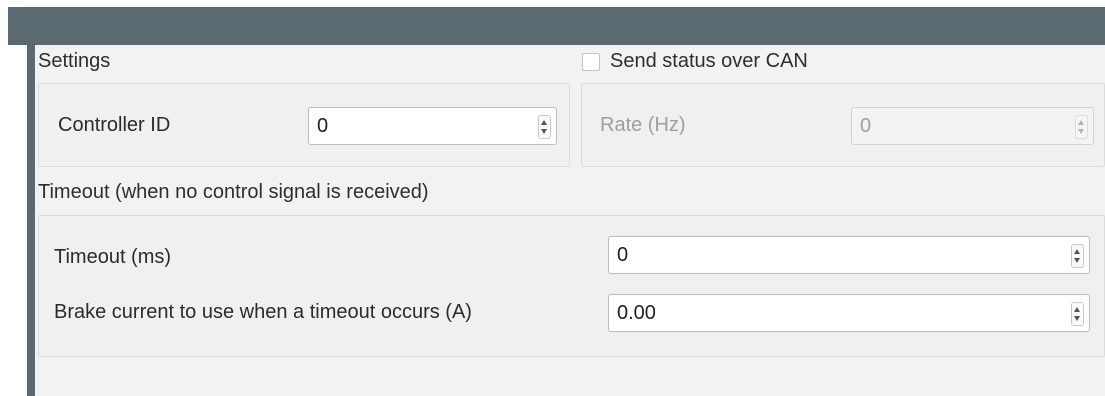  What do you see at coordinates (643, 125) in the screenshot?
I see `rate-label: Rate (Hz)` at bounding box center [643, 125].